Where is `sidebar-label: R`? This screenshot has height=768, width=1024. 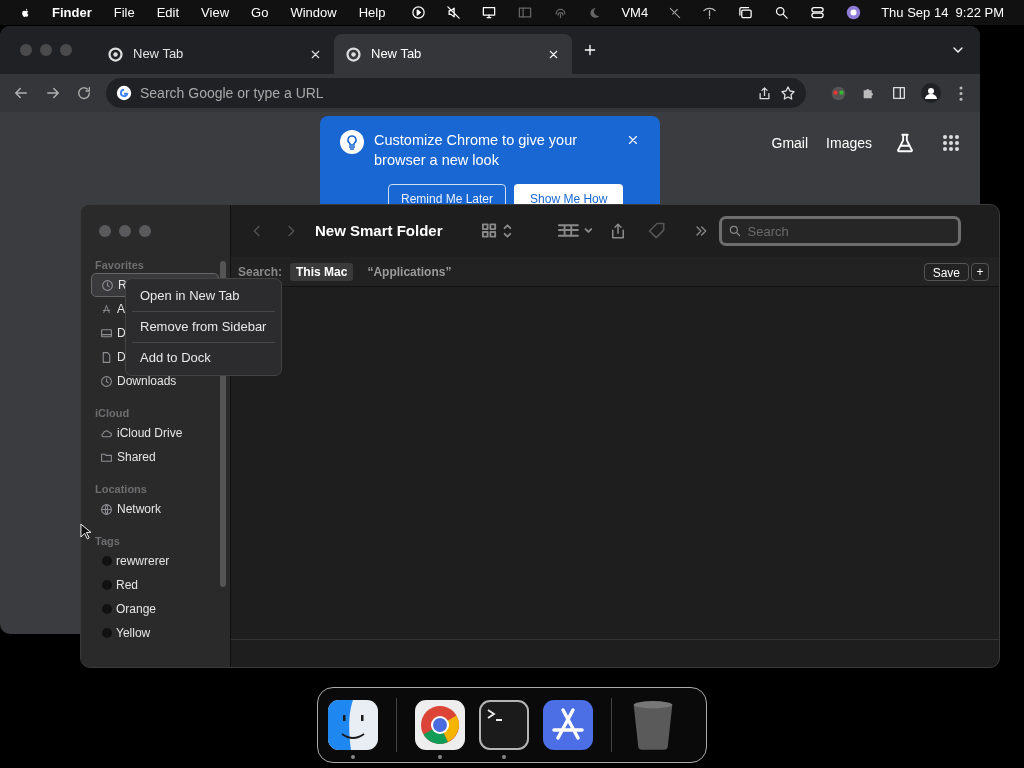 sidebar-label: R is located at coordinates (122, 285).